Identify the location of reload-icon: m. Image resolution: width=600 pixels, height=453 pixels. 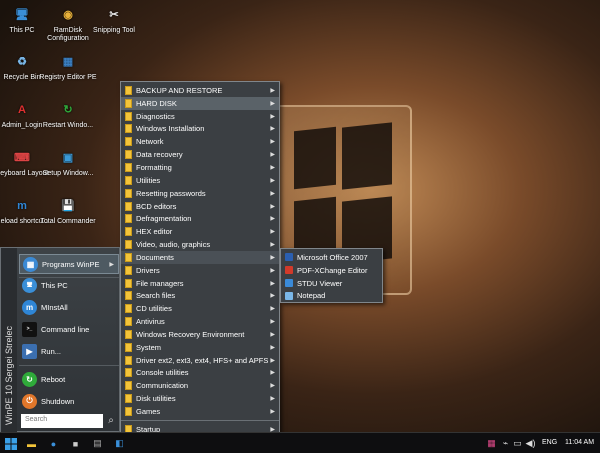
(22, 206).